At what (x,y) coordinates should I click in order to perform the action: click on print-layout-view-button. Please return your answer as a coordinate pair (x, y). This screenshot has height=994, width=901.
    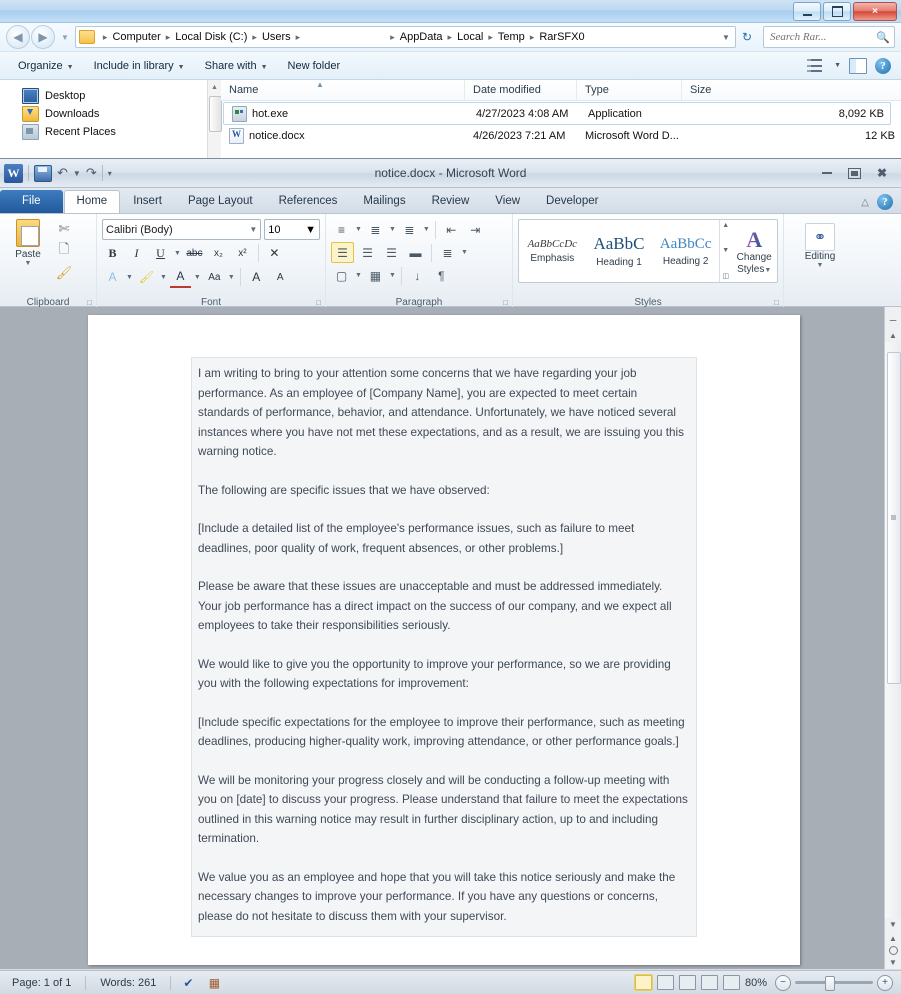
    Looking at the image, I should click on (643, 982).